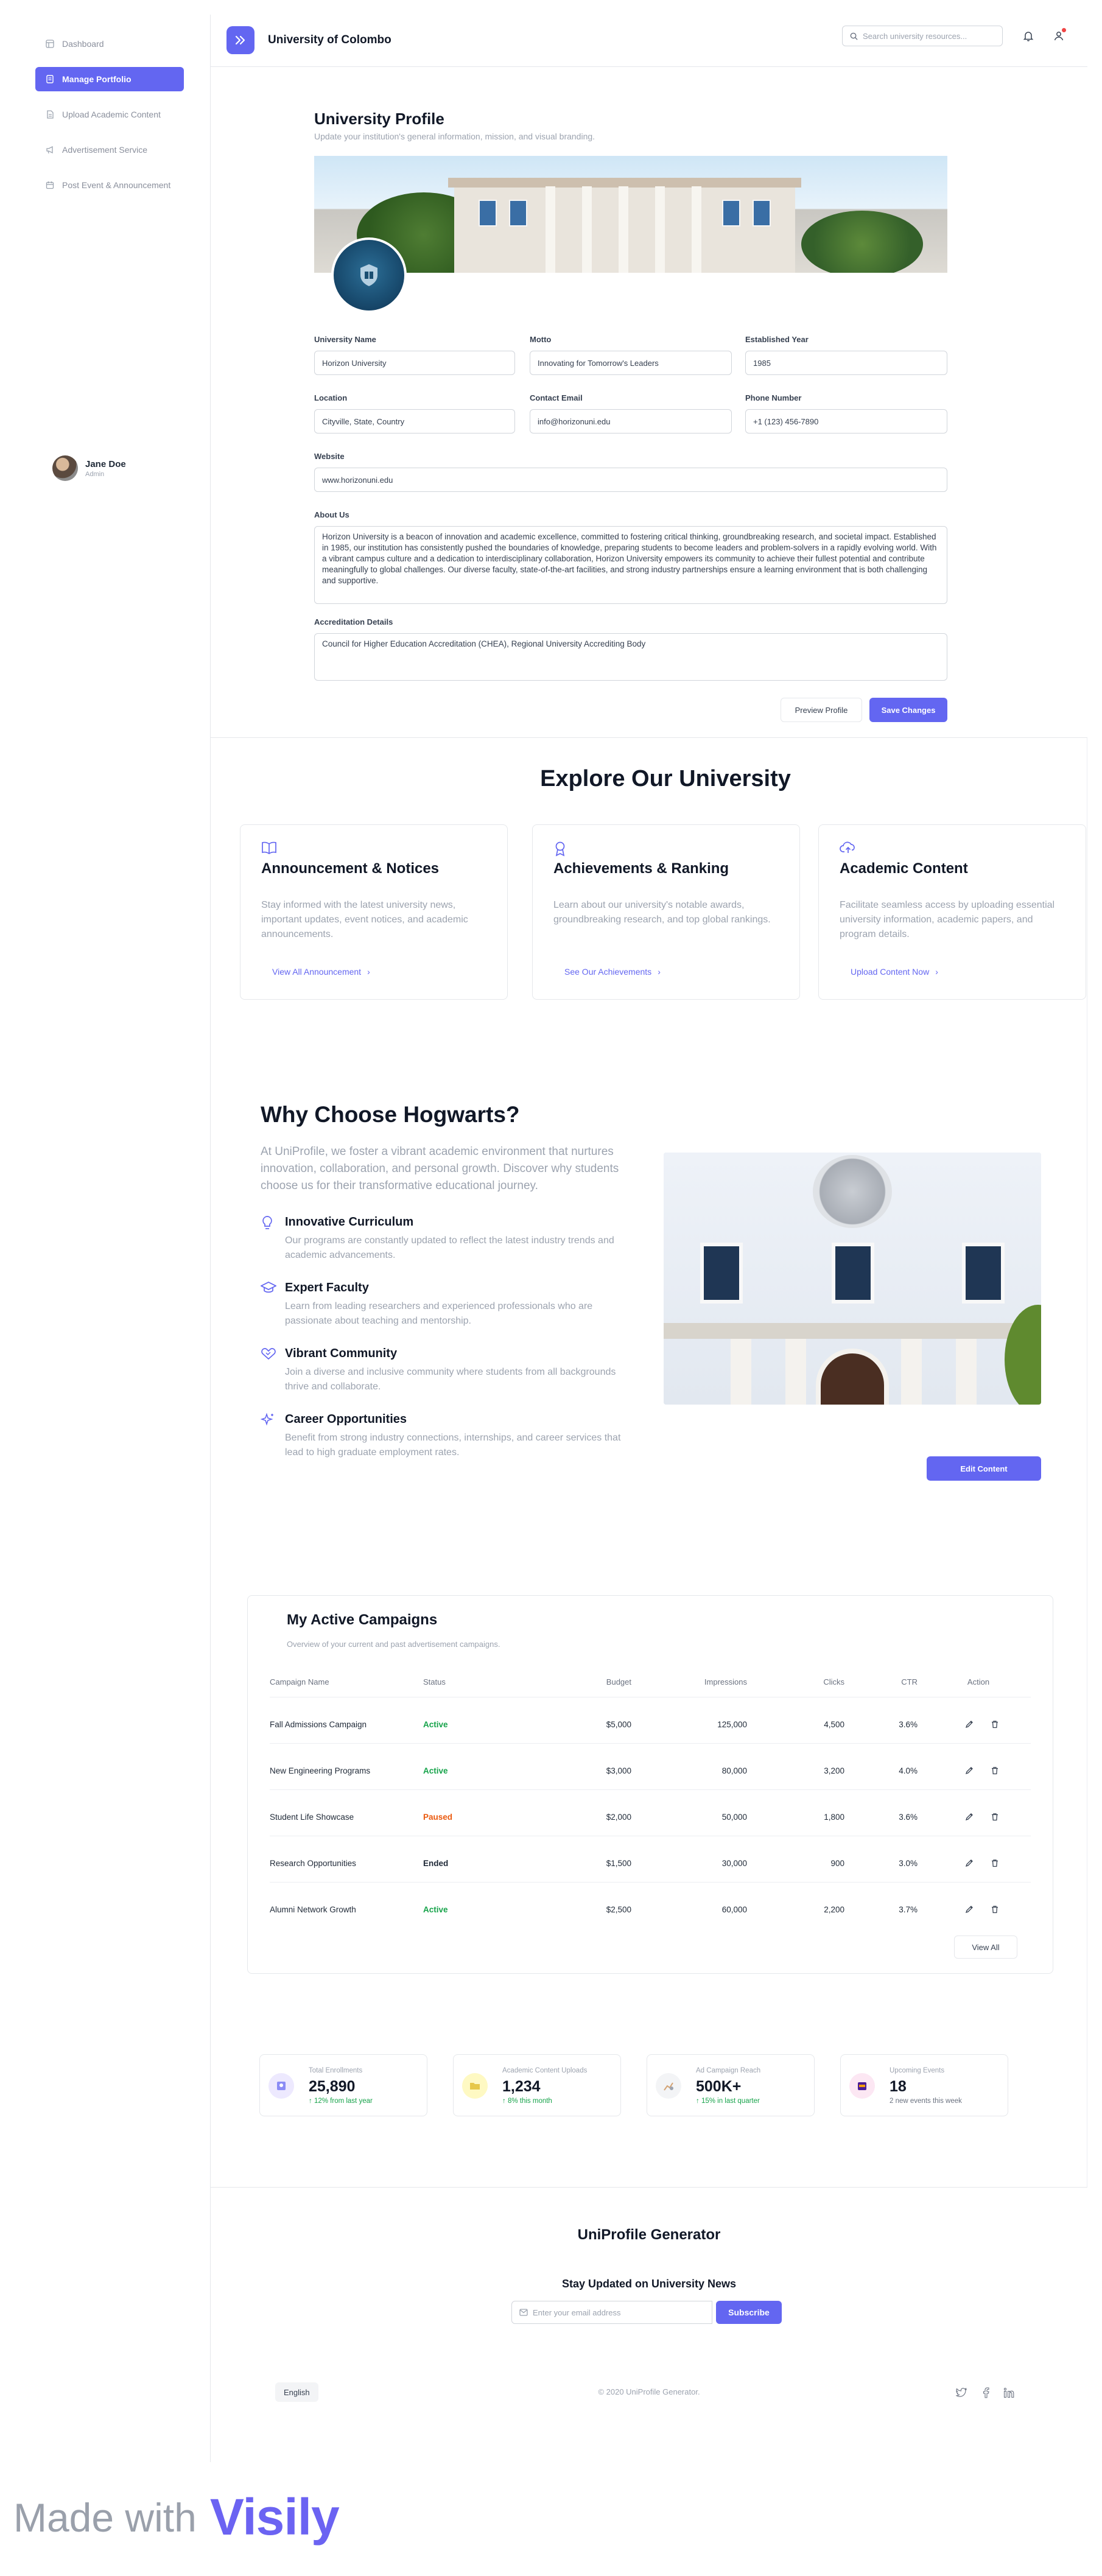 This screenshot has width=1102, height=2576. Describe the element at coordinates (577, 2312) in the screenshot. I see `email-placeholder: Enter your email address` at that location.